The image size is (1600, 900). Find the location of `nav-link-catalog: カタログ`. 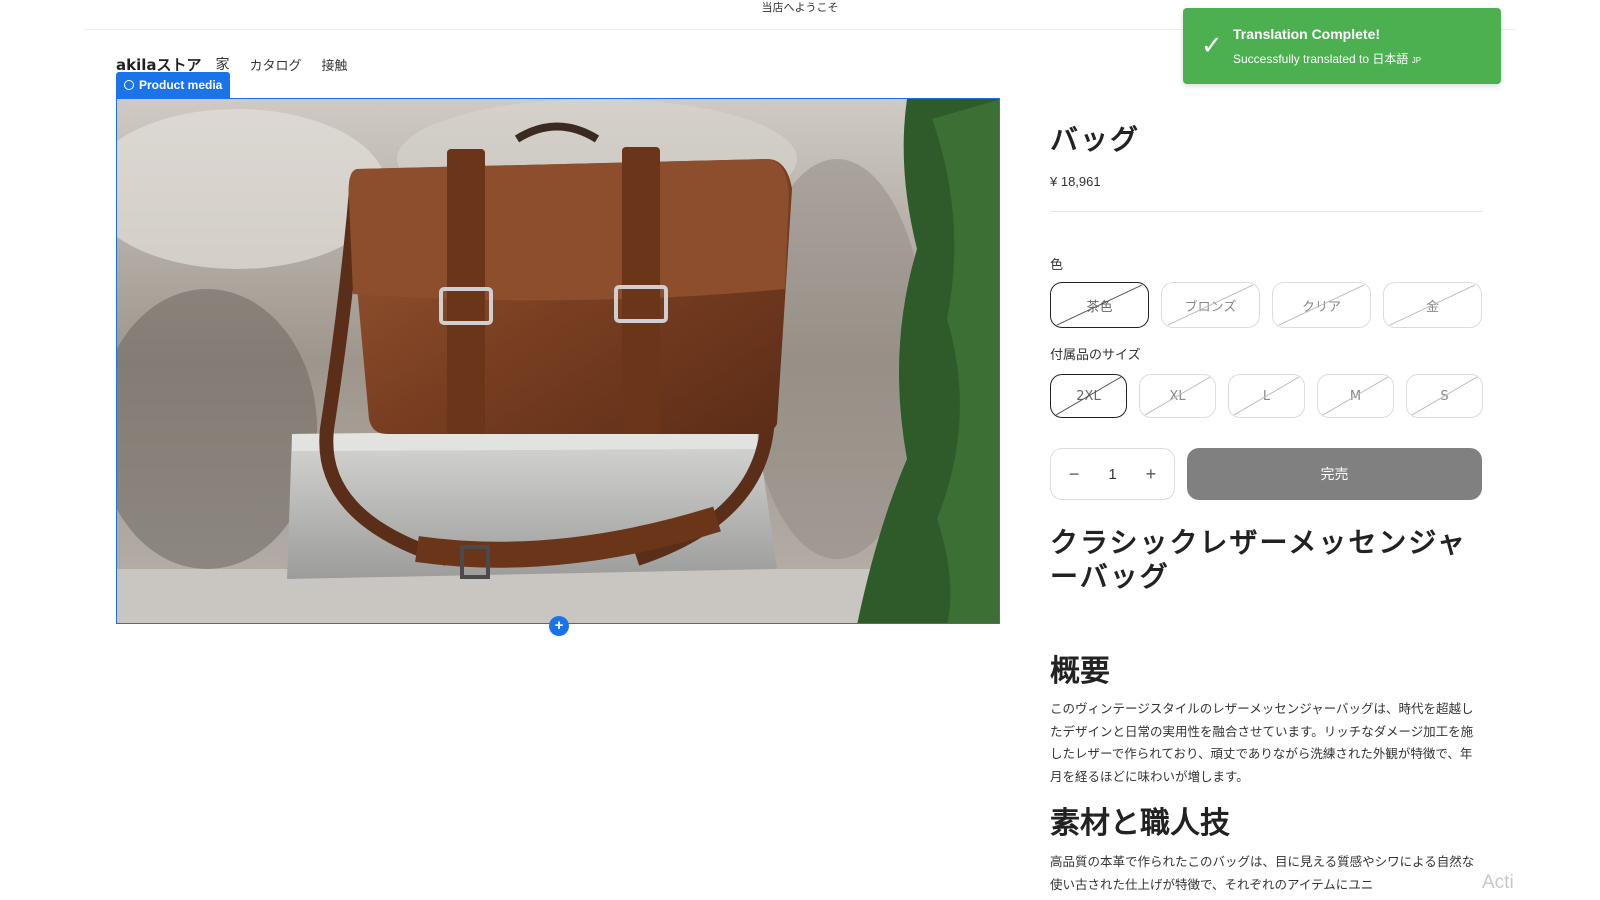

nav-link-catalog: カタログ is located at coordinates (276, 64).